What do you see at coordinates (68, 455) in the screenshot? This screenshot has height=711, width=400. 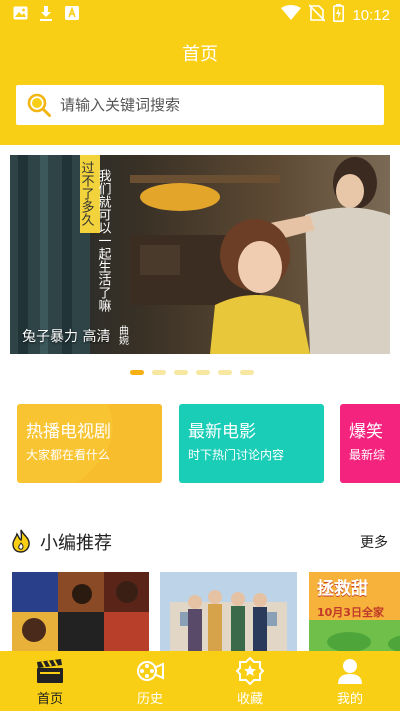 I see `card-subtitle: 大家都在看什么` at bounding box center [68, 455].